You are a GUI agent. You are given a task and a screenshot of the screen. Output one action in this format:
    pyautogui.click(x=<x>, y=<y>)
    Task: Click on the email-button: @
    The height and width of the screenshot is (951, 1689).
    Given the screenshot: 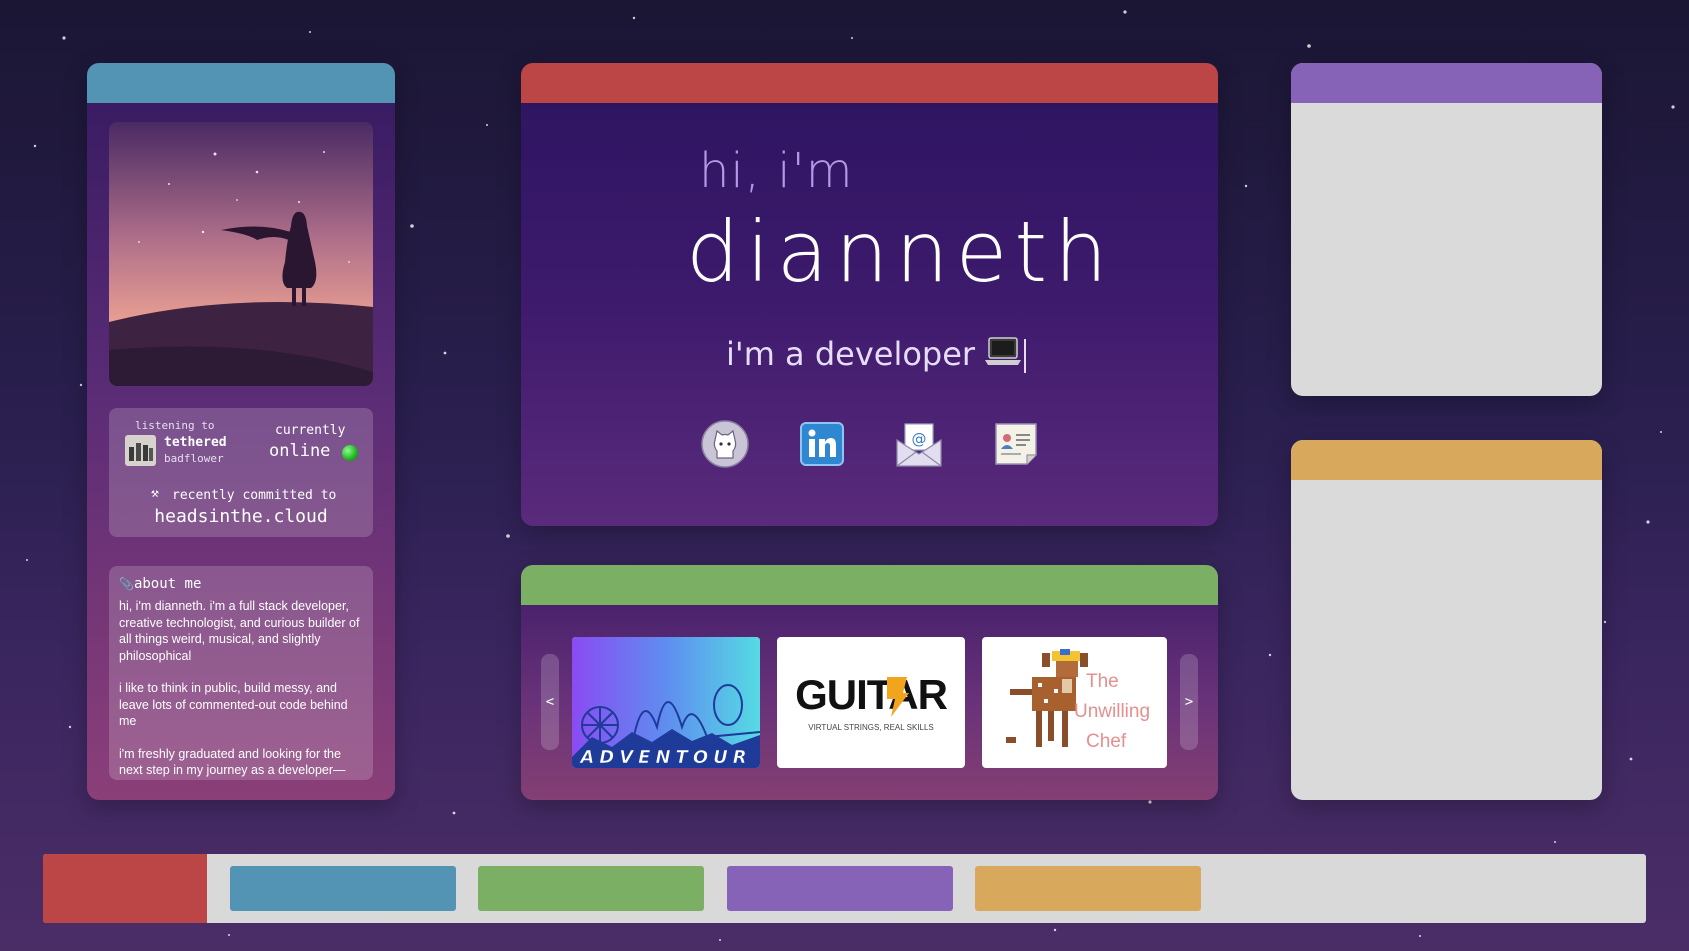 What is the action you would take?
    pyautogui.click(x=919, y=444)
    